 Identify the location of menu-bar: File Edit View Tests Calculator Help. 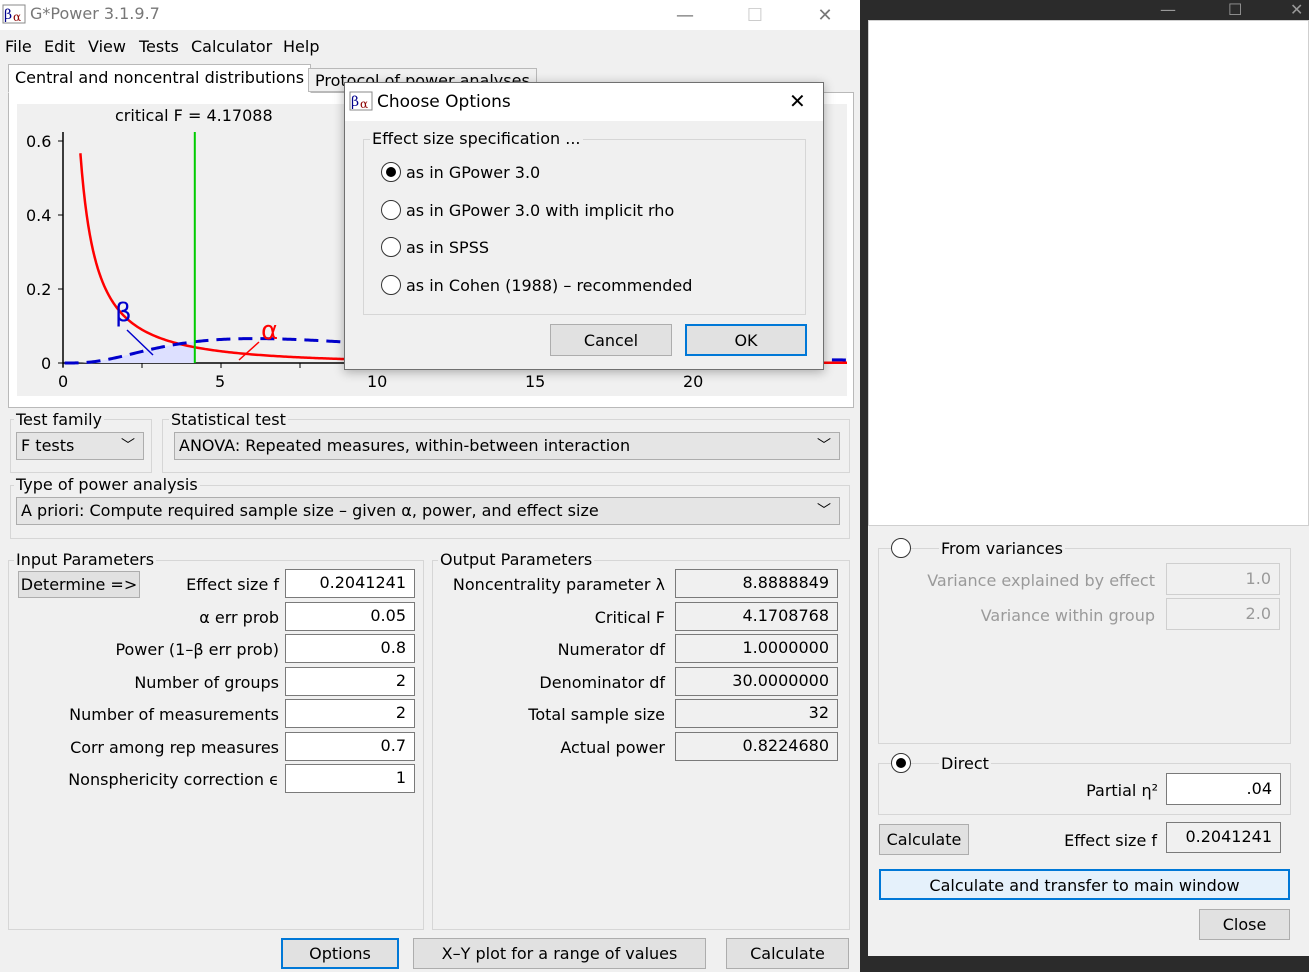
(430, 47).